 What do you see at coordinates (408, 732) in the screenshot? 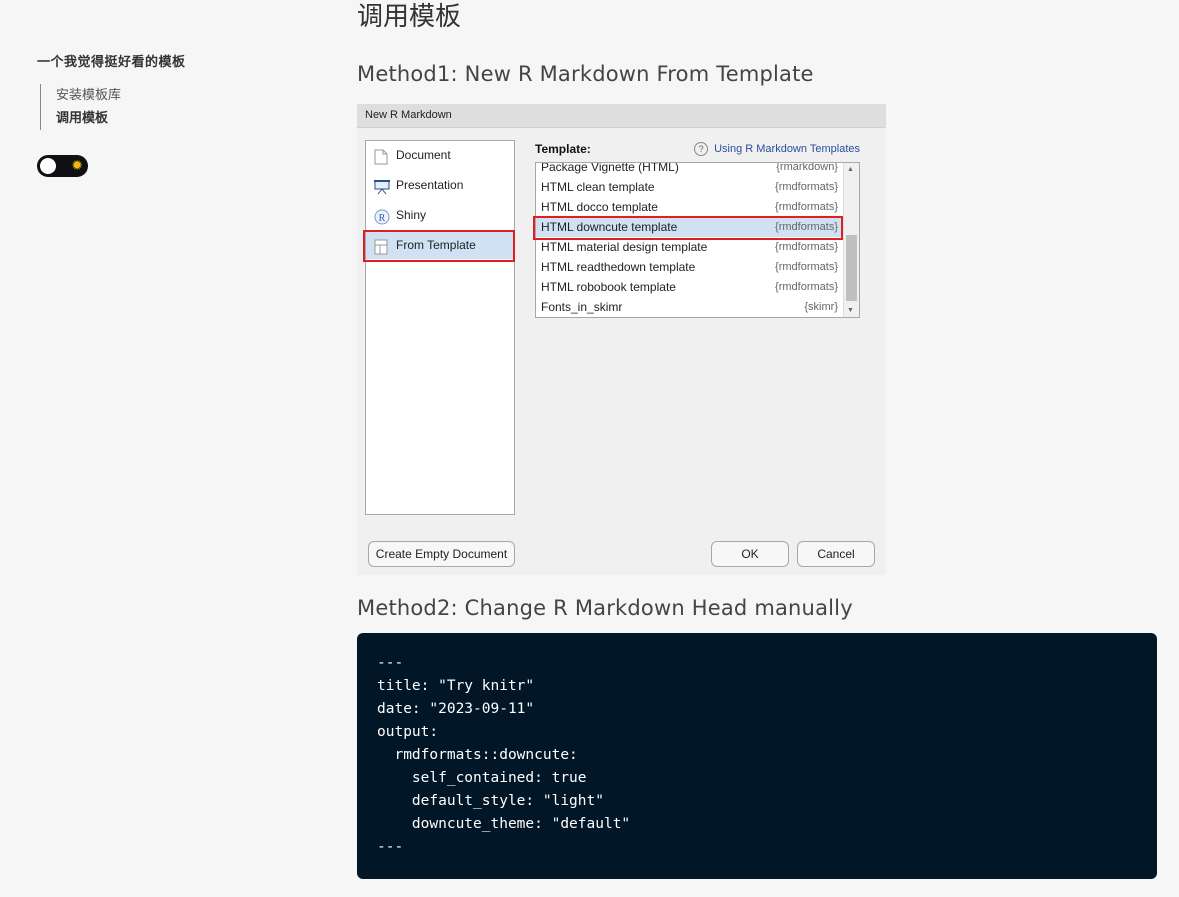
I see `code-line: output:` at bounding box center [408, 732].